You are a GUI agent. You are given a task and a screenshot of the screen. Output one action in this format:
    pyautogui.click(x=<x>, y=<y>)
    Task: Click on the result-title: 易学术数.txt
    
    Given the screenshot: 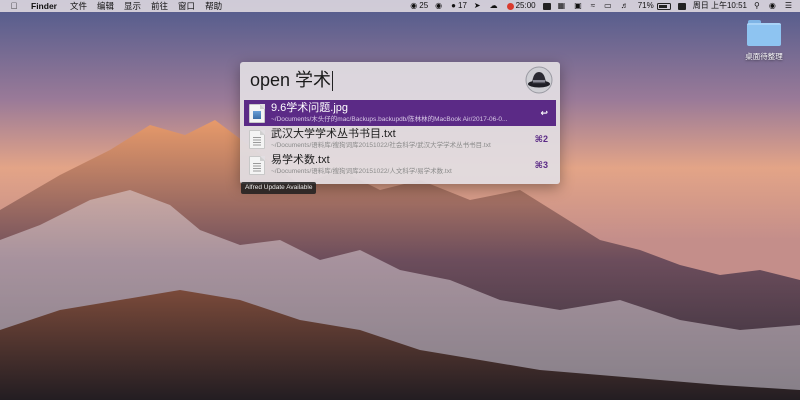 What is the action you would take?
    pyautogui.click(x=300, y=160)
    